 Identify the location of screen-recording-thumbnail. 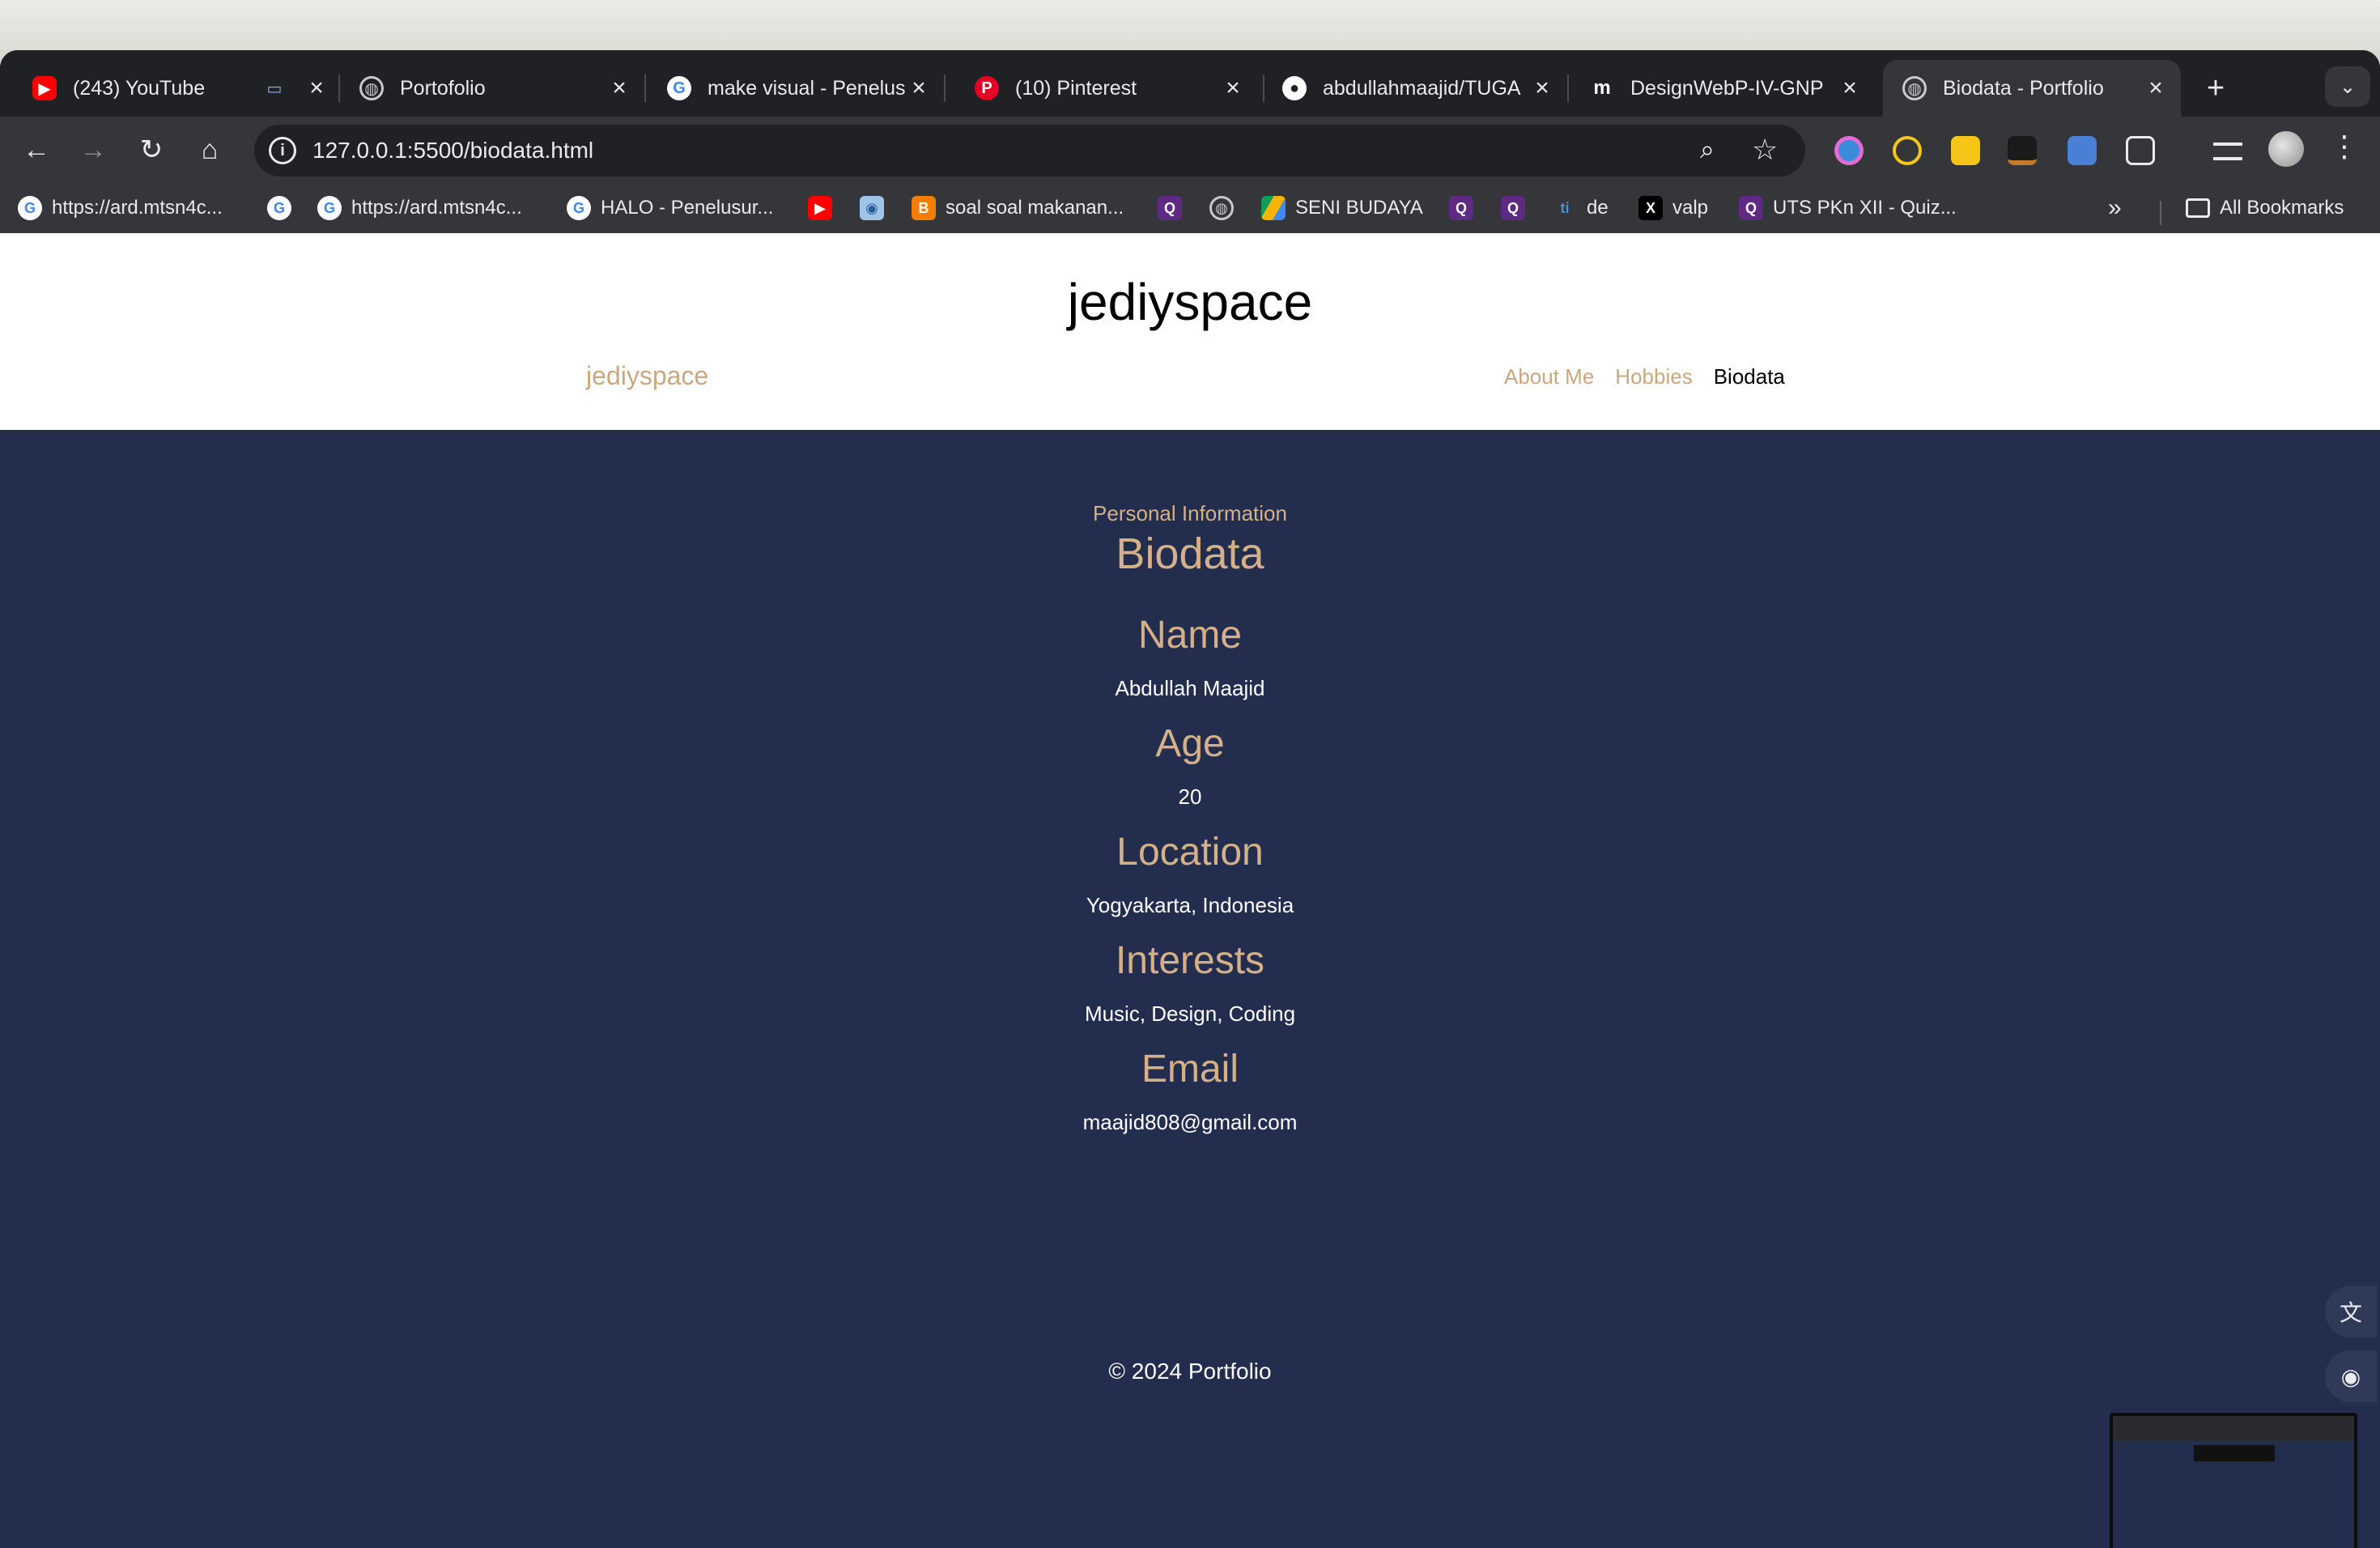
(2233, 1481).